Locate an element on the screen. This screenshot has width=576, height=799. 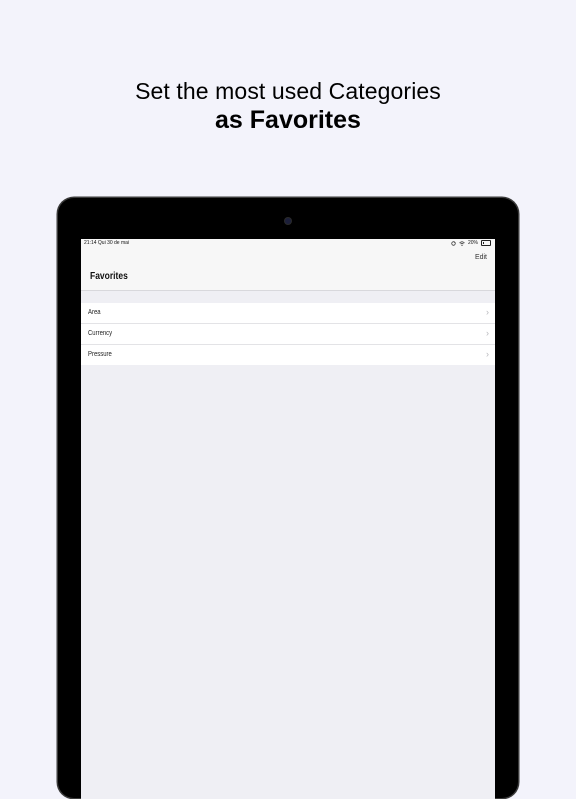
list-item-area: Area › is located at coordinates (288, 313).